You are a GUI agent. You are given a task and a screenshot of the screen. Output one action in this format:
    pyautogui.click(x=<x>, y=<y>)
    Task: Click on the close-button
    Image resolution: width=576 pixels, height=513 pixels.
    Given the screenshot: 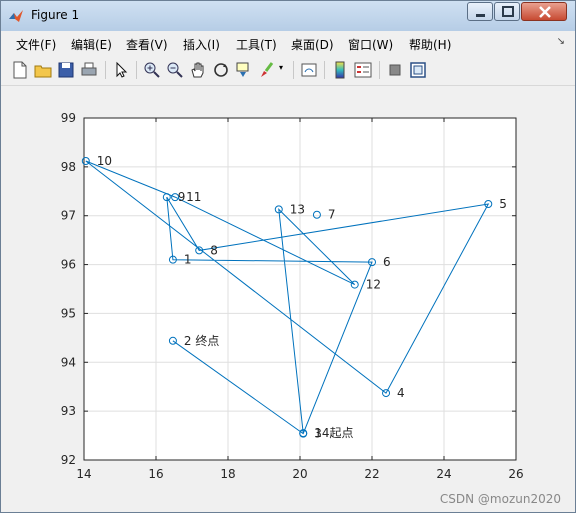 What is the action you would take?
    pyautogui.click(x=544, y=11)
    